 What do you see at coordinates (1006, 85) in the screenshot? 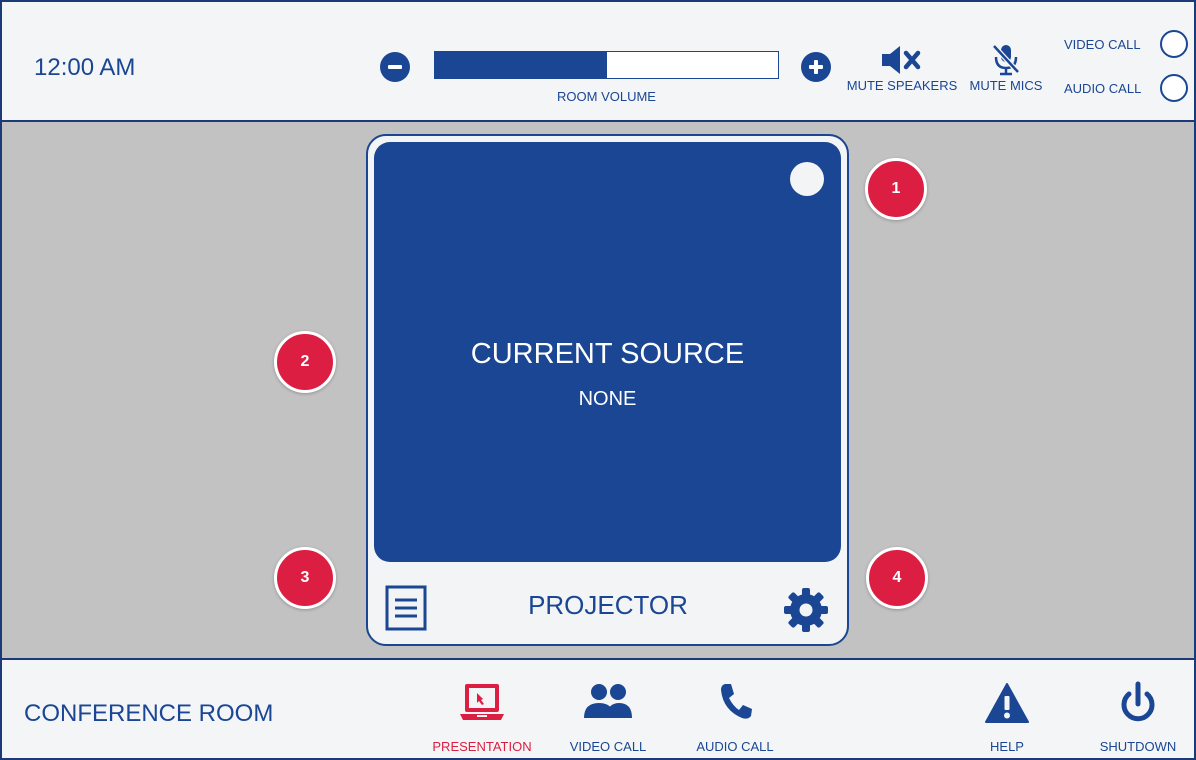
I see `mute-mics-label: MUTE MICS` at bounding box center [1006, 85].